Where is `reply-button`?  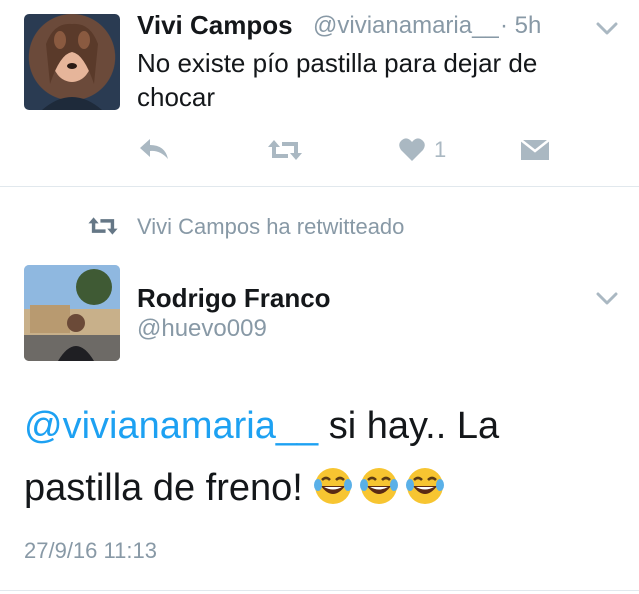
reply-button is located at coordinates (154, 150).